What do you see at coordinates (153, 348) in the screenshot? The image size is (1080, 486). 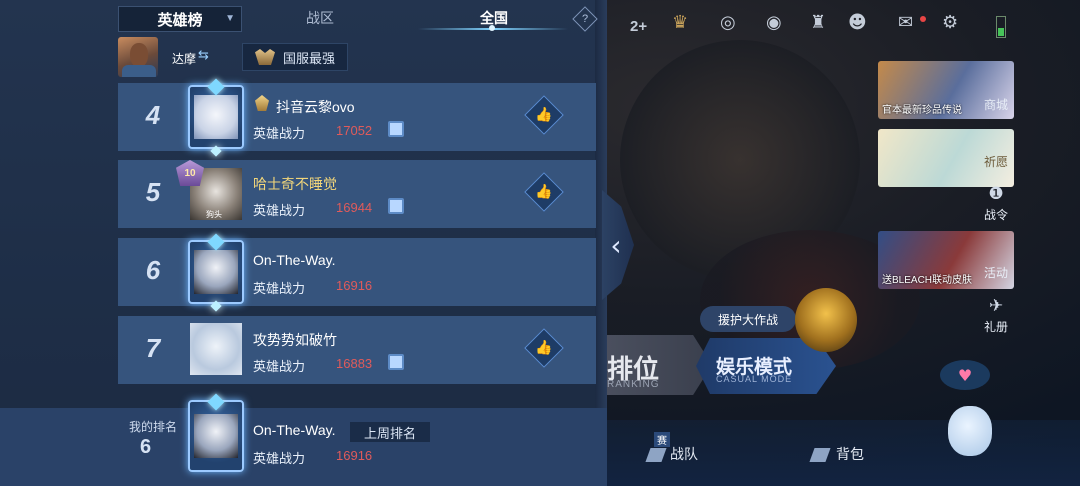 I see `rank-number: 7` at bounding box center [153, 348].